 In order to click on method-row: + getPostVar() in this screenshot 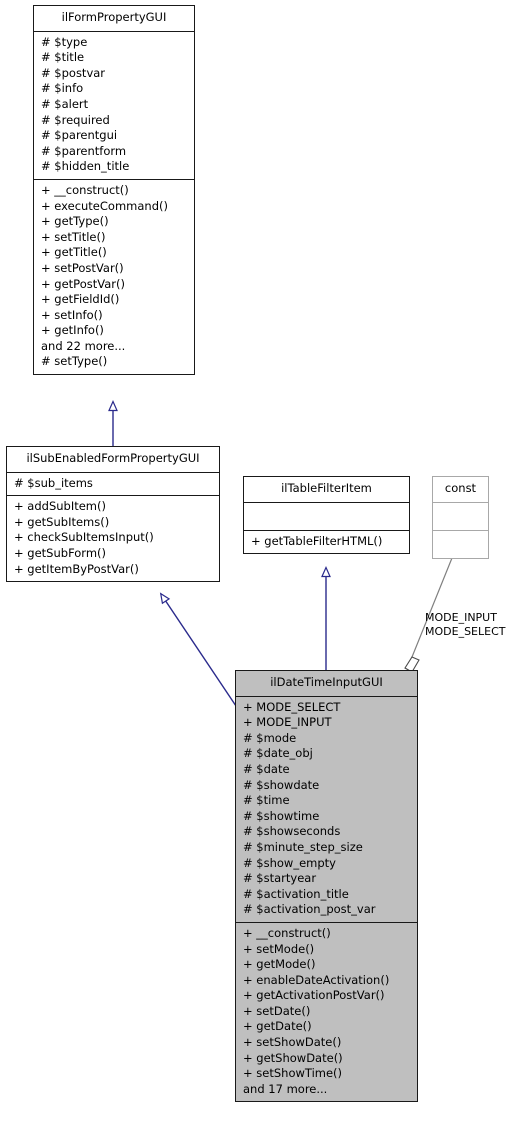, I will do `click(83, 283)`.